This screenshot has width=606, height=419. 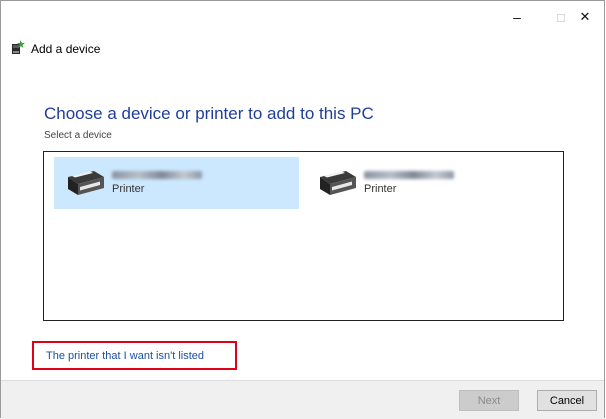 I want to click on minimize-icon: –, so click(x=517, y=17).